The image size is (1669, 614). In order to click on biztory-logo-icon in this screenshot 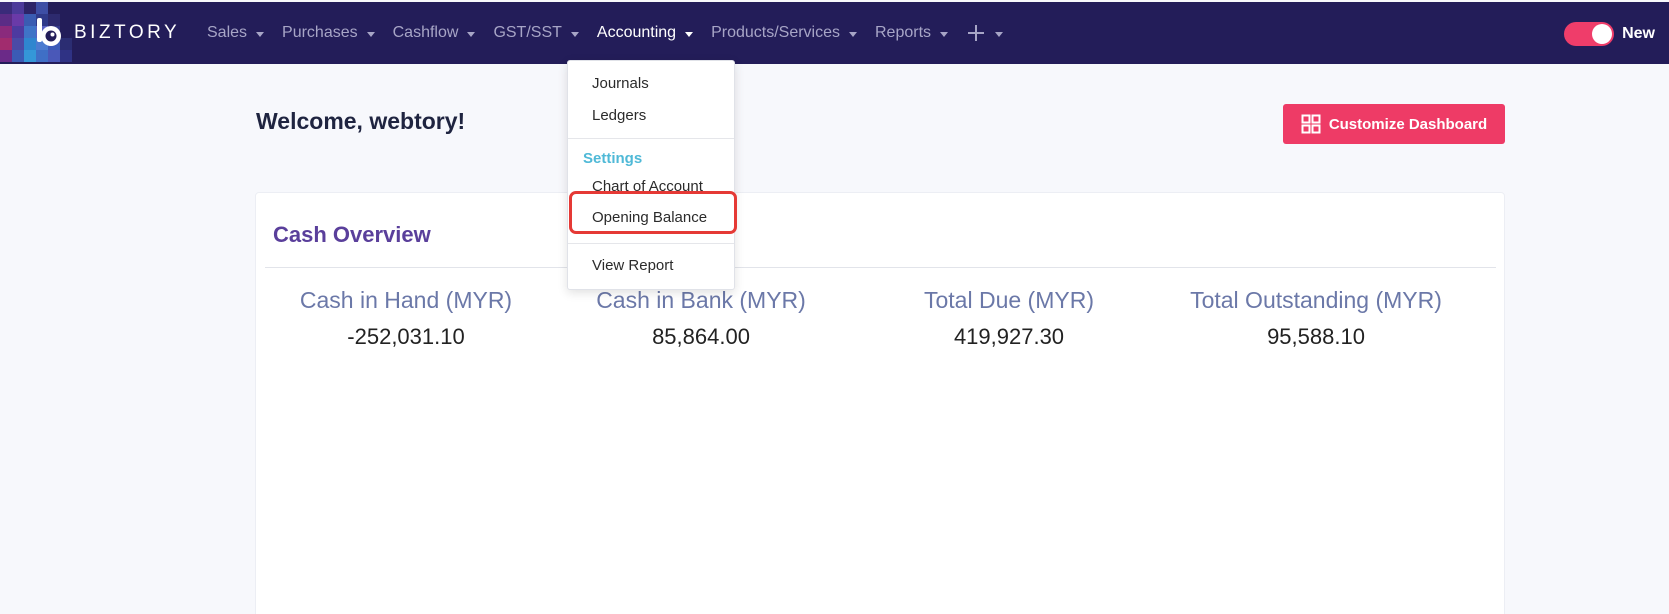, I will do `click(49, 32)`.